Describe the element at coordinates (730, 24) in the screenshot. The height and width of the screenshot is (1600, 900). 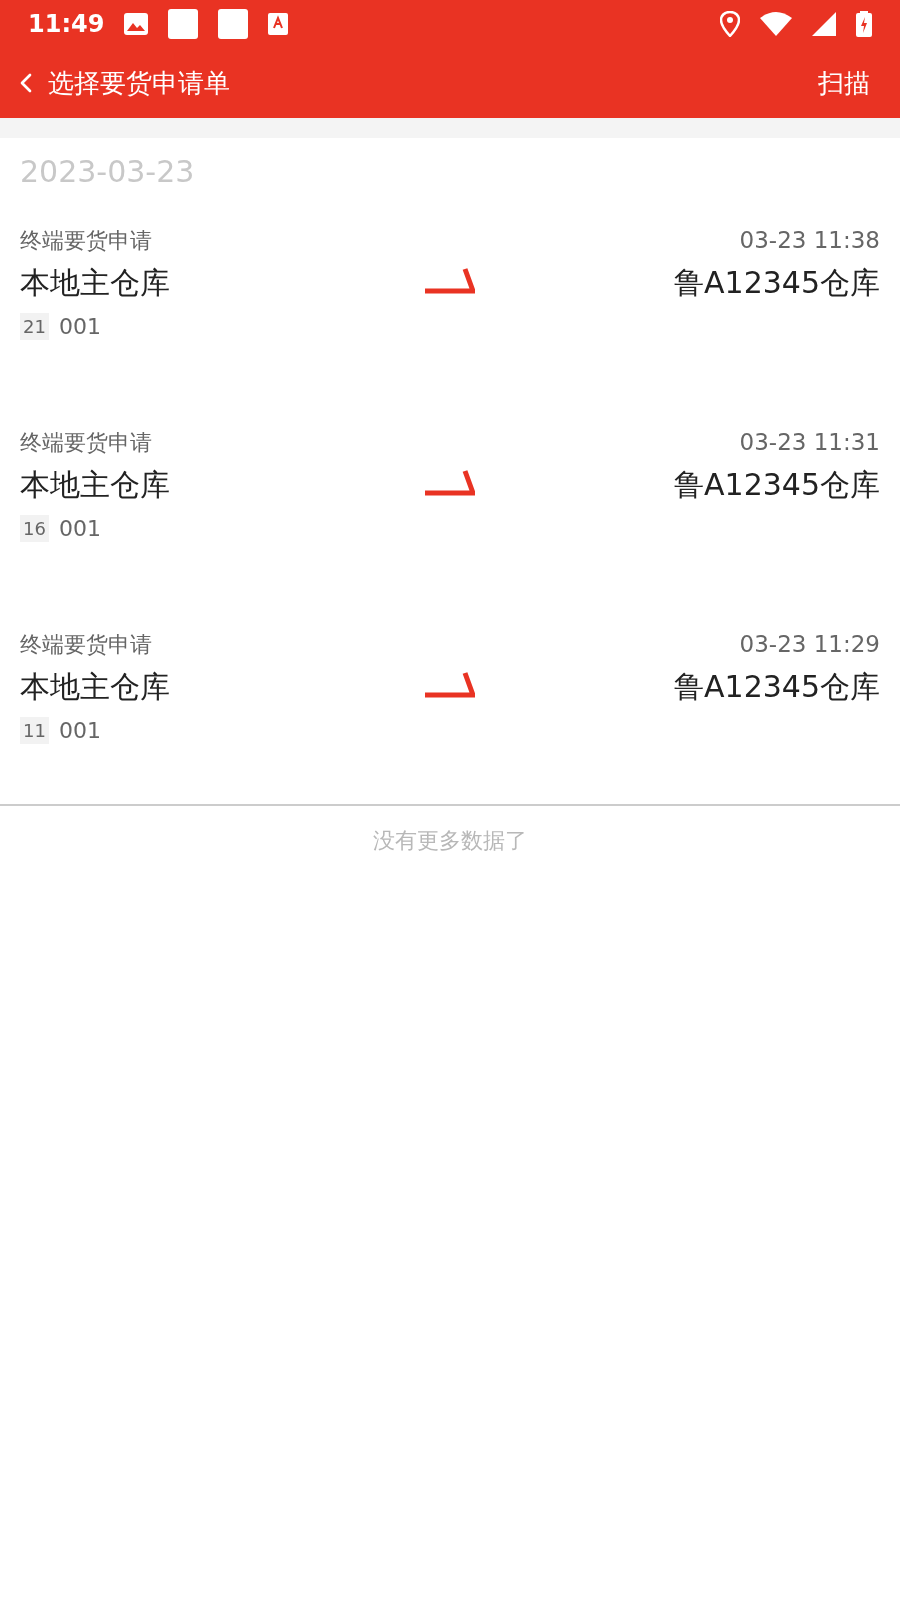
I see `location-icon` at that location.